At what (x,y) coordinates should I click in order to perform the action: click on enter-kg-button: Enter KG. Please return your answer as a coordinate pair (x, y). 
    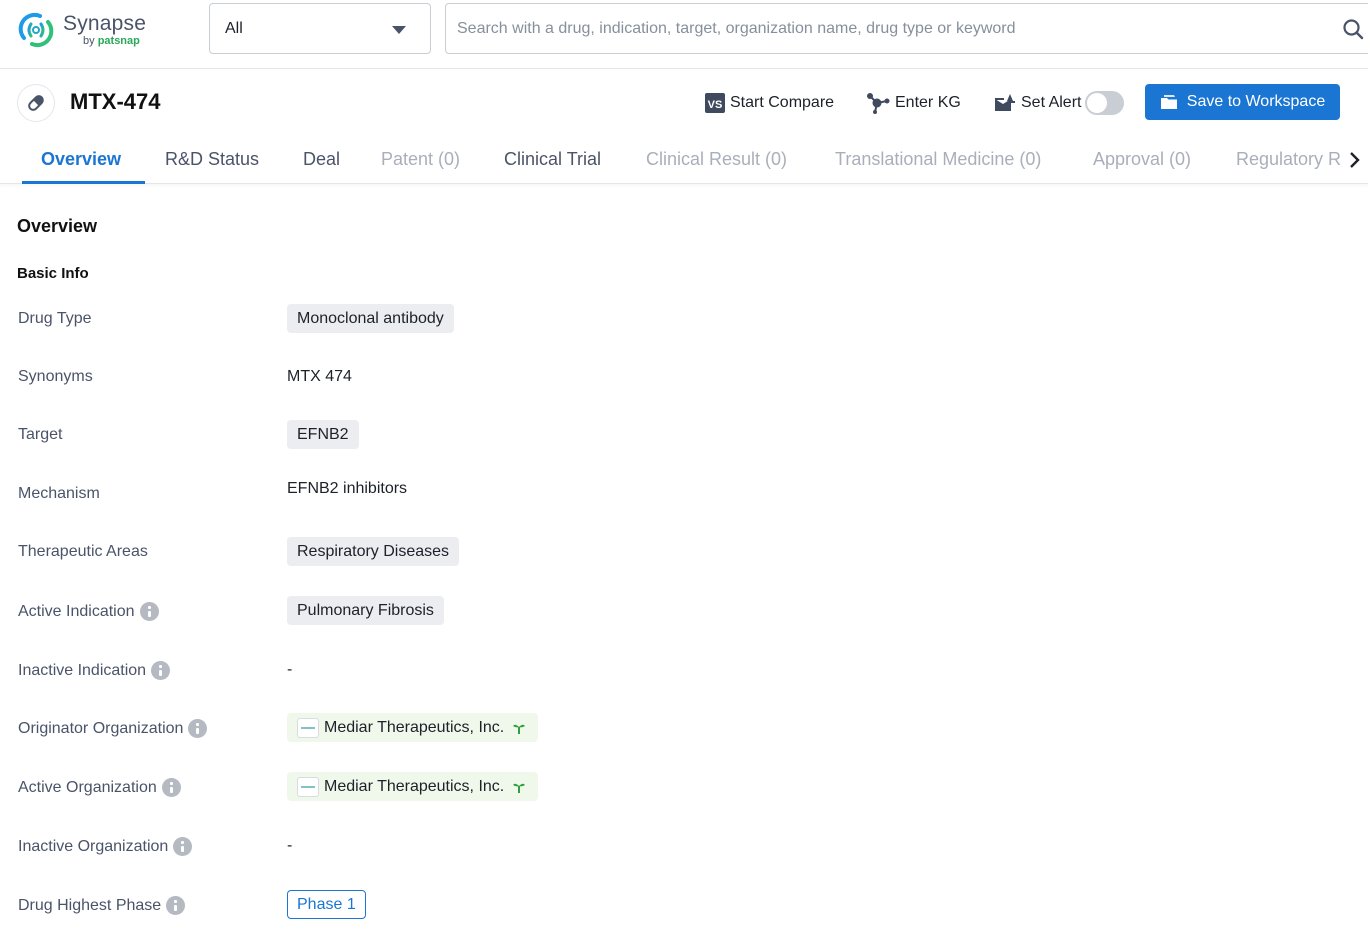
    Looking at the image, I should click on (913, 103).